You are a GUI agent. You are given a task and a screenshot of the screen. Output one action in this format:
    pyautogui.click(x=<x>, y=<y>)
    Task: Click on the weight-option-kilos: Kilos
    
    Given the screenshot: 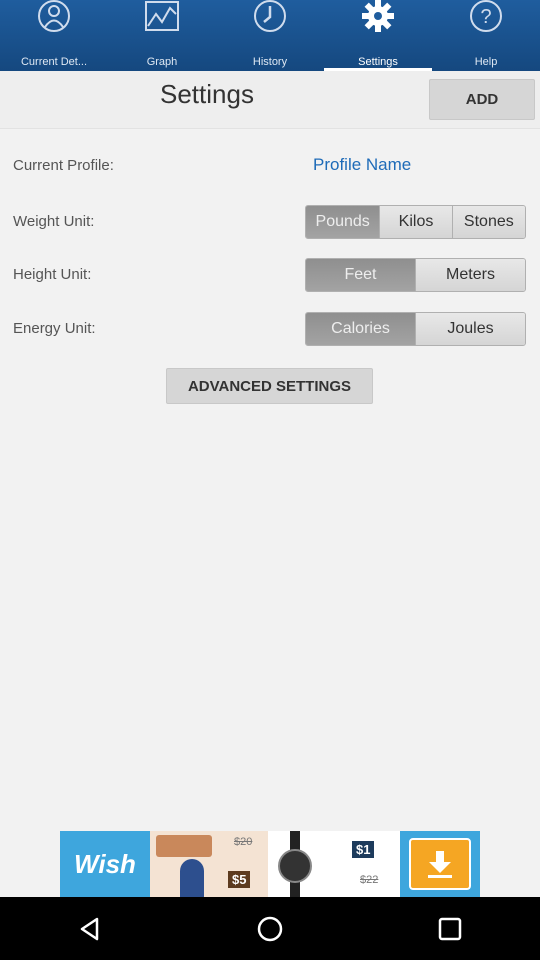 What is the action you would take?
    pyautogui.click(x=415, y=222)
    